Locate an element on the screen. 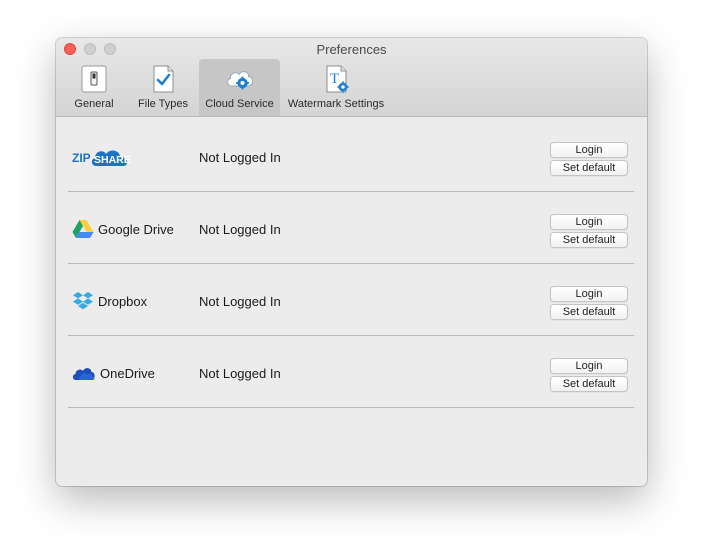 The image size is (703, 560). cloud-gear-icon is located at coordinates (239, 80).